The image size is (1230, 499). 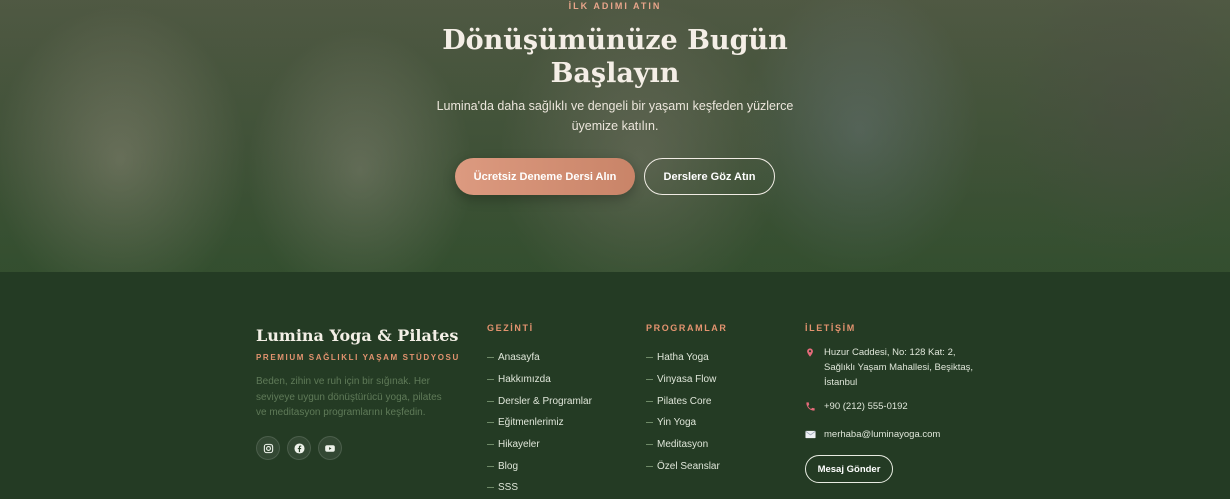 I want to click on nav-heading: GEZİNTİ, so click(x=510, y=328).